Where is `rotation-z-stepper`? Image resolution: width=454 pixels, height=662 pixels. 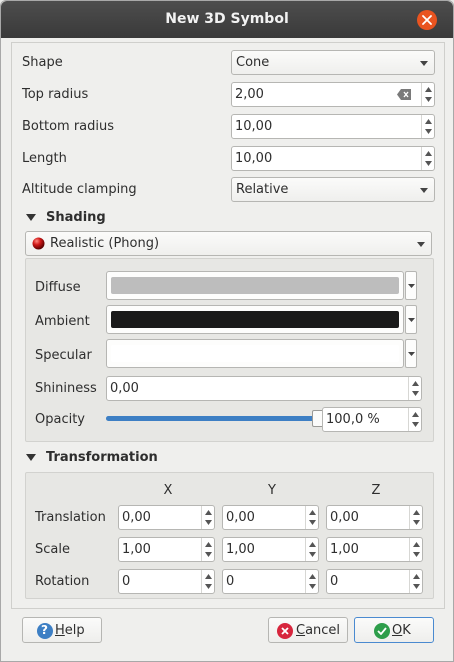
rotation-z-stepper is located at coordinates (415, 581).